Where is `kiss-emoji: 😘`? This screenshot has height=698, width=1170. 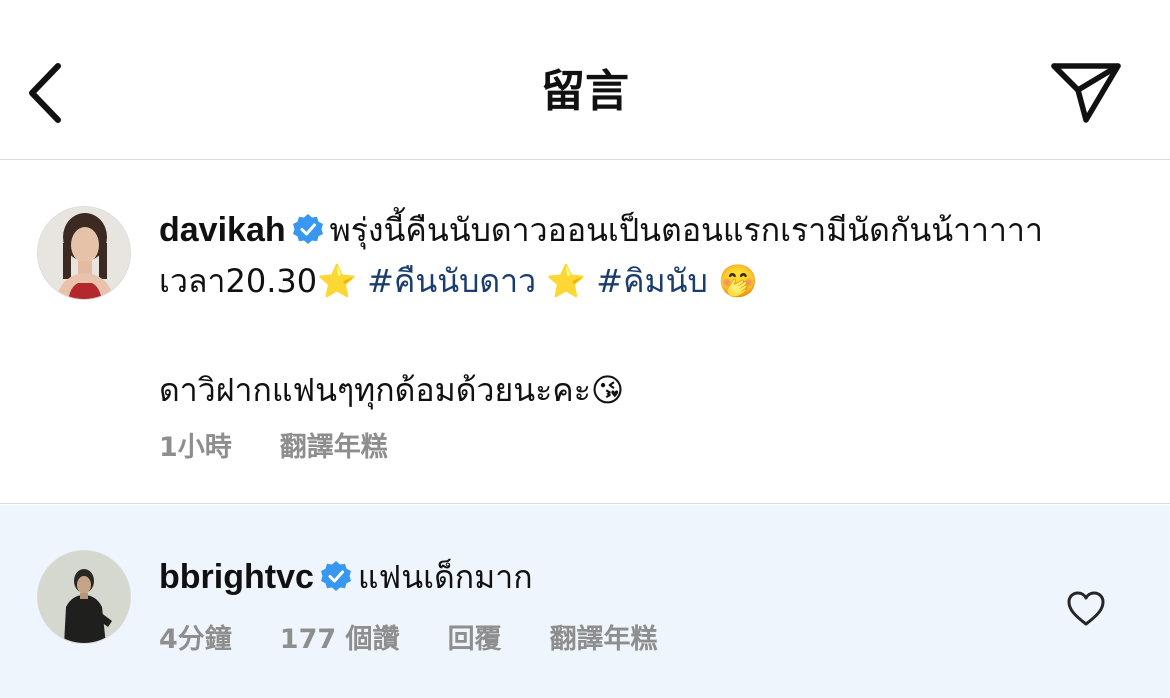
kiss-emoji: 😘 is located at coordinates (607, 390).